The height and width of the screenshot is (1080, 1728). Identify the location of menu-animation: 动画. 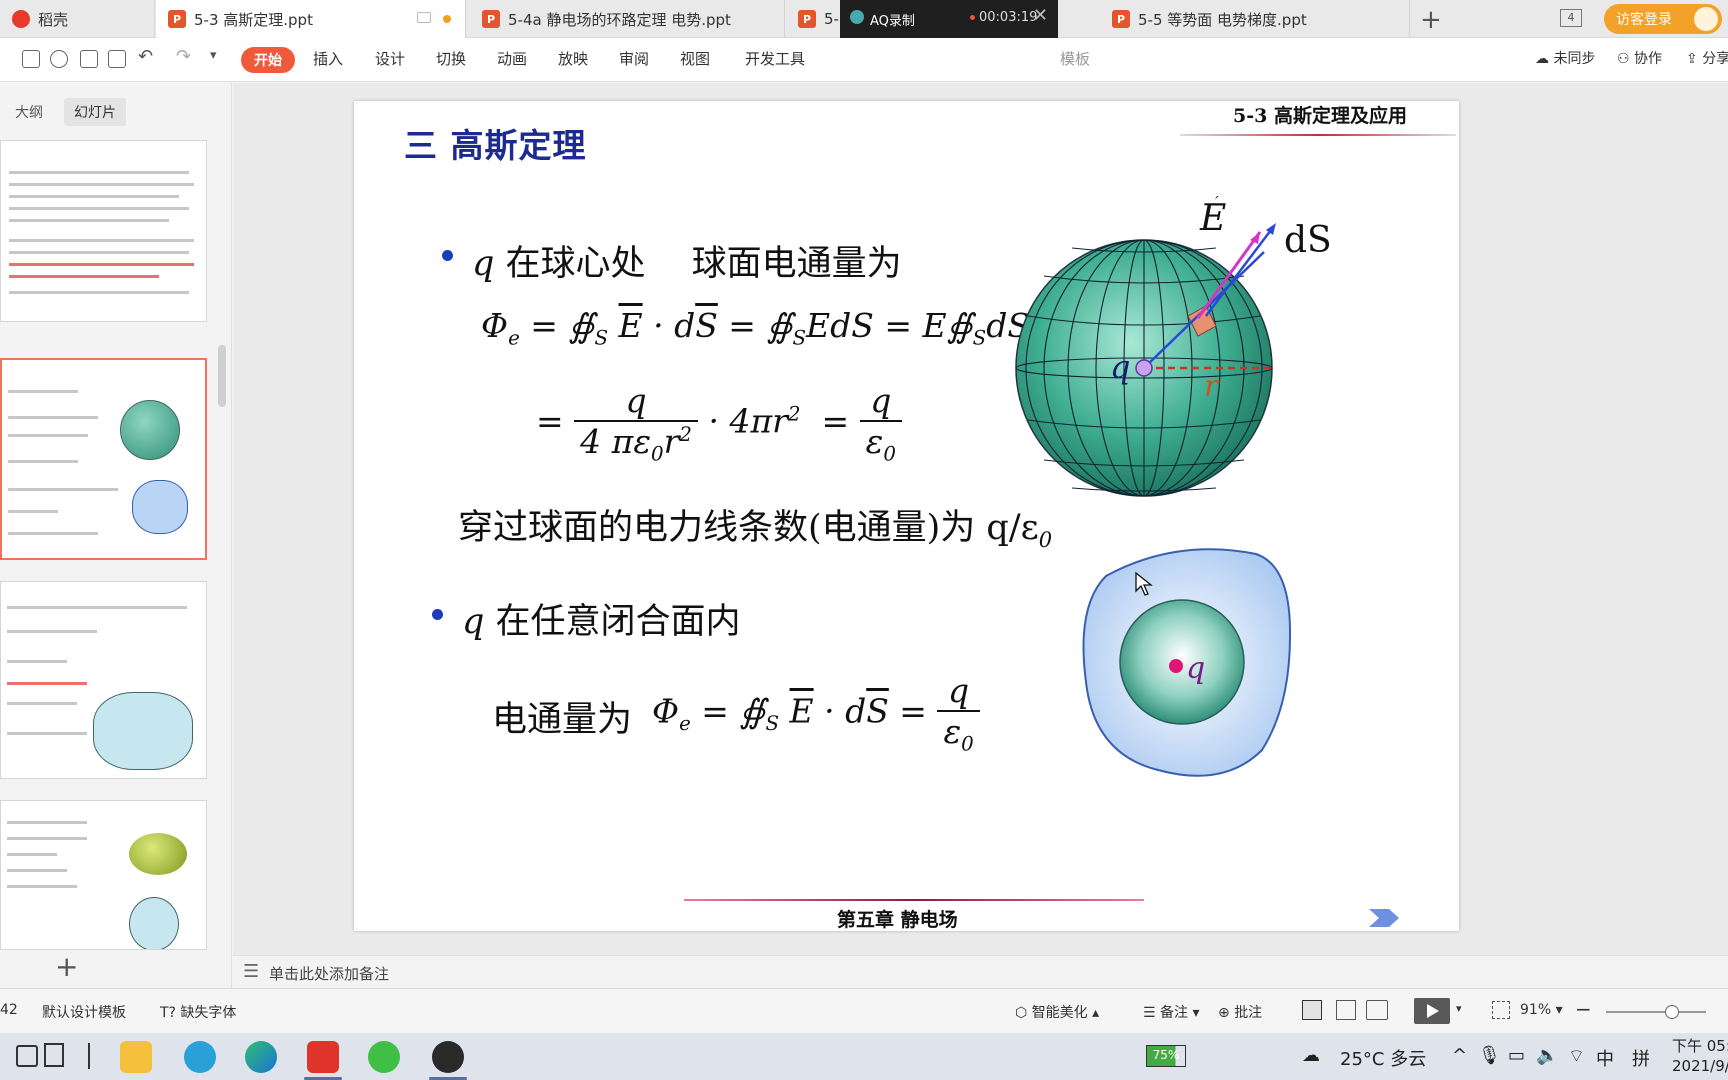
(512, 58).